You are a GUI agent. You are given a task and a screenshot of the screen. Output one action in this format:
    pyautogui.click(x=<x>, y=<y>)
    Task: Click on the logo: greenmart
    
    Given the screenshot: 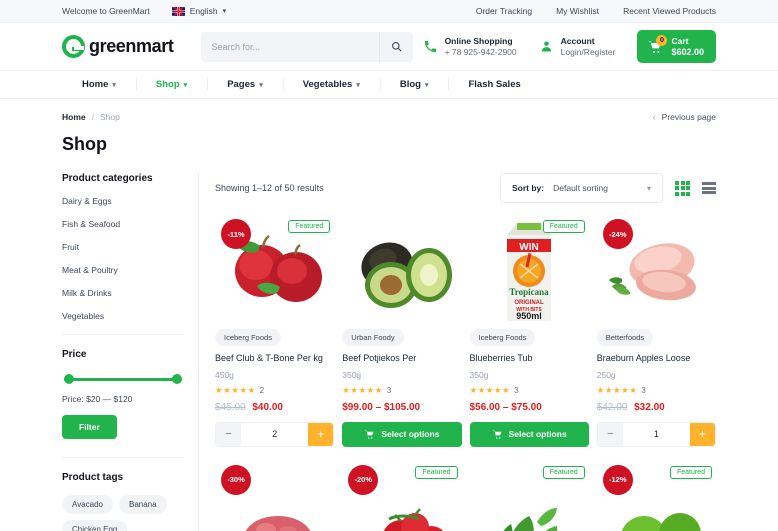 What is the action you would take?
    pyautogui.click(x=118, y=46)
    